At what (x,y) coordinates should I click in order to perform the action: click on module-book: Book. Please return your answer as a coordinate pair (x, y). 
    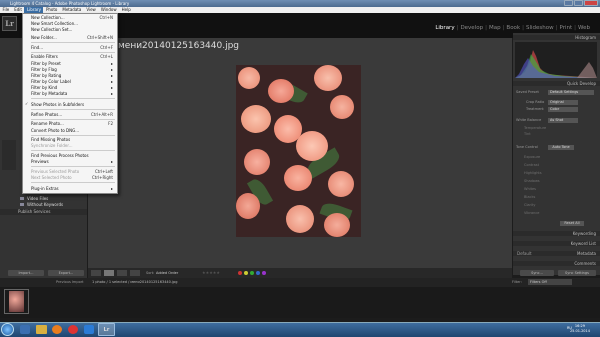
    Looking at the image, I should click on (513, 28).